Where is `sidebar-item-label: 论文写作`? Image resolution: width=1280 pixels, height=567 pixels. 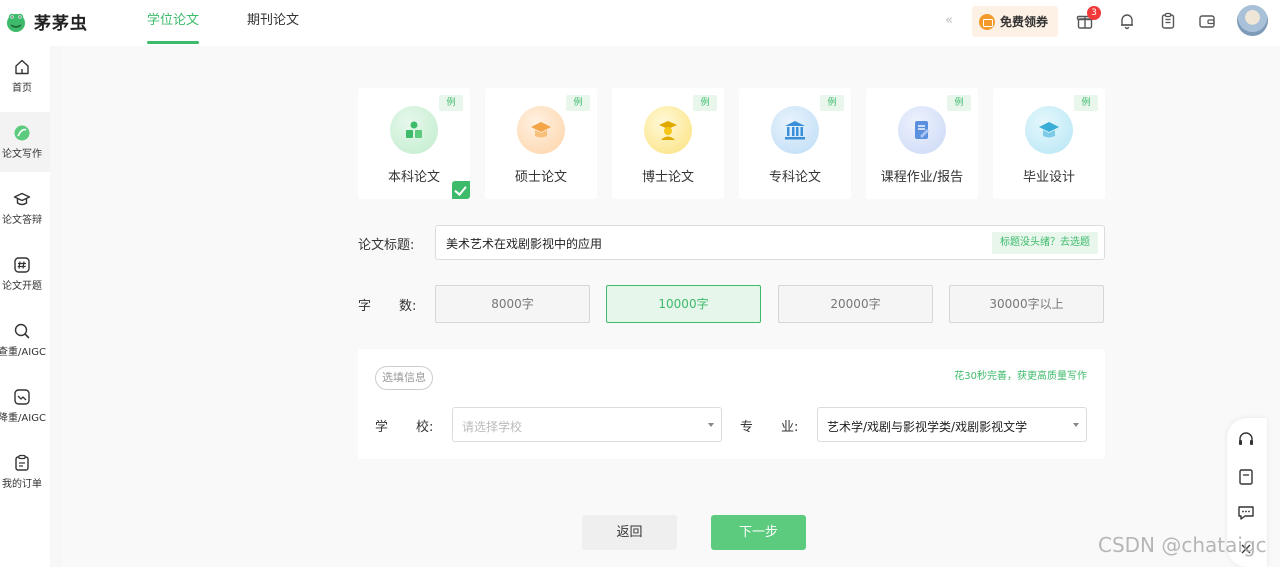 sidebar-item-label: 论文写作 is located at coordinates (22, 154).